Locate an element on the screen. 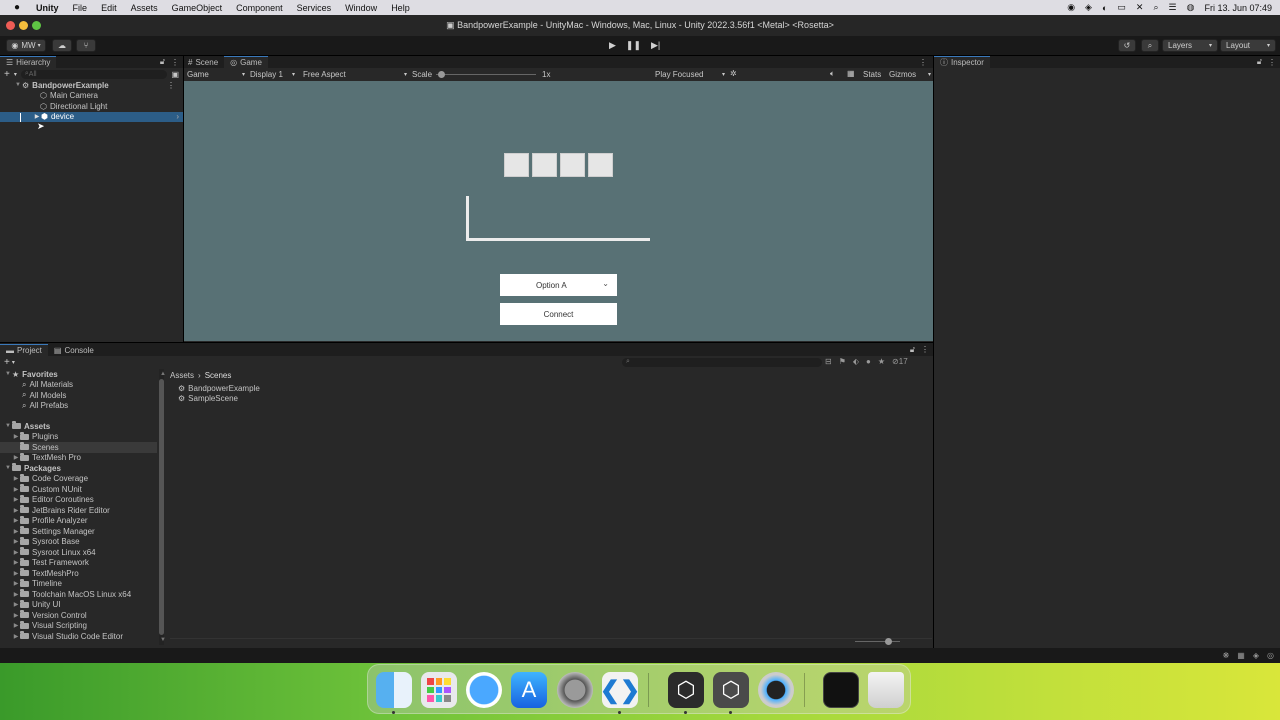  quicktime-icon is located at coordinates (776, 690).